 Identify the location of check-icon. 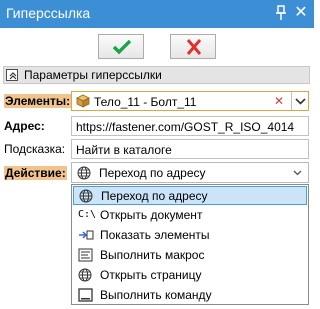
(122, 47).